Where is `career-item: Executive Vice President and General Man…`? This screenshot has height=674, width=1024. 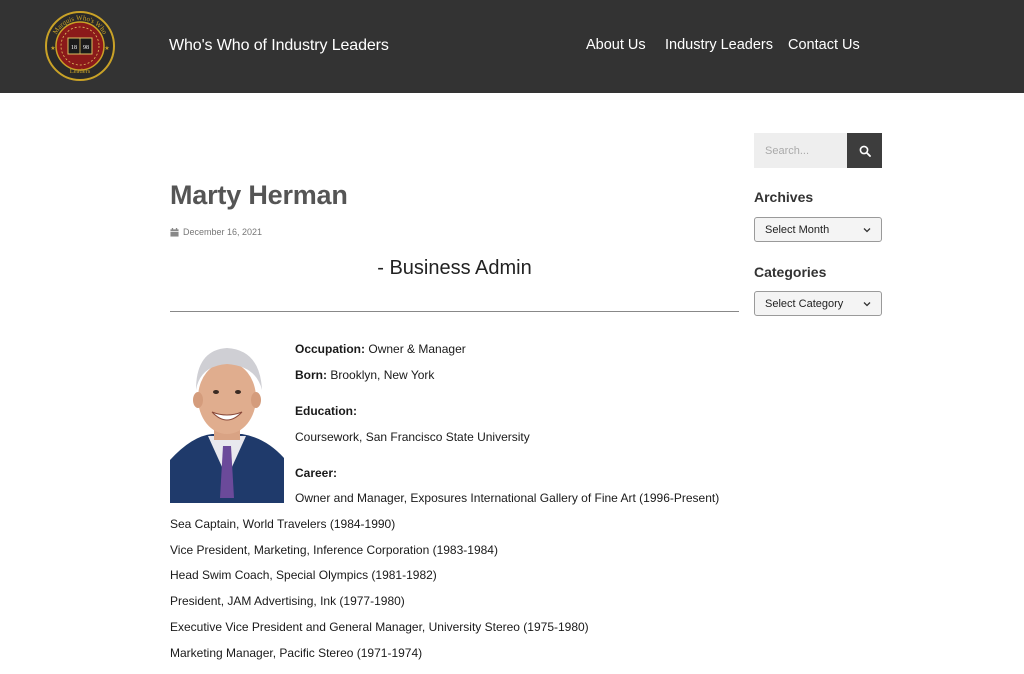
career-item: Executive Vice President and General Man… is located at coordinates (379, 627).